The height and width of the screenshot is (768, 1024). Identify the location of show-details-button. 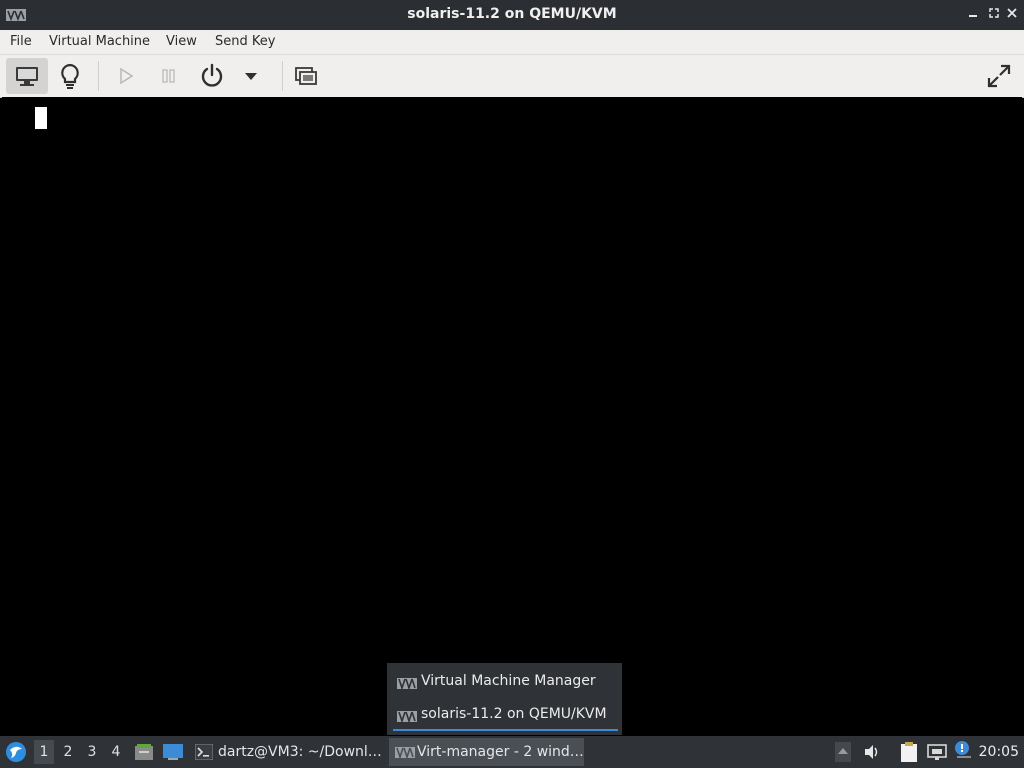
(70, 76).